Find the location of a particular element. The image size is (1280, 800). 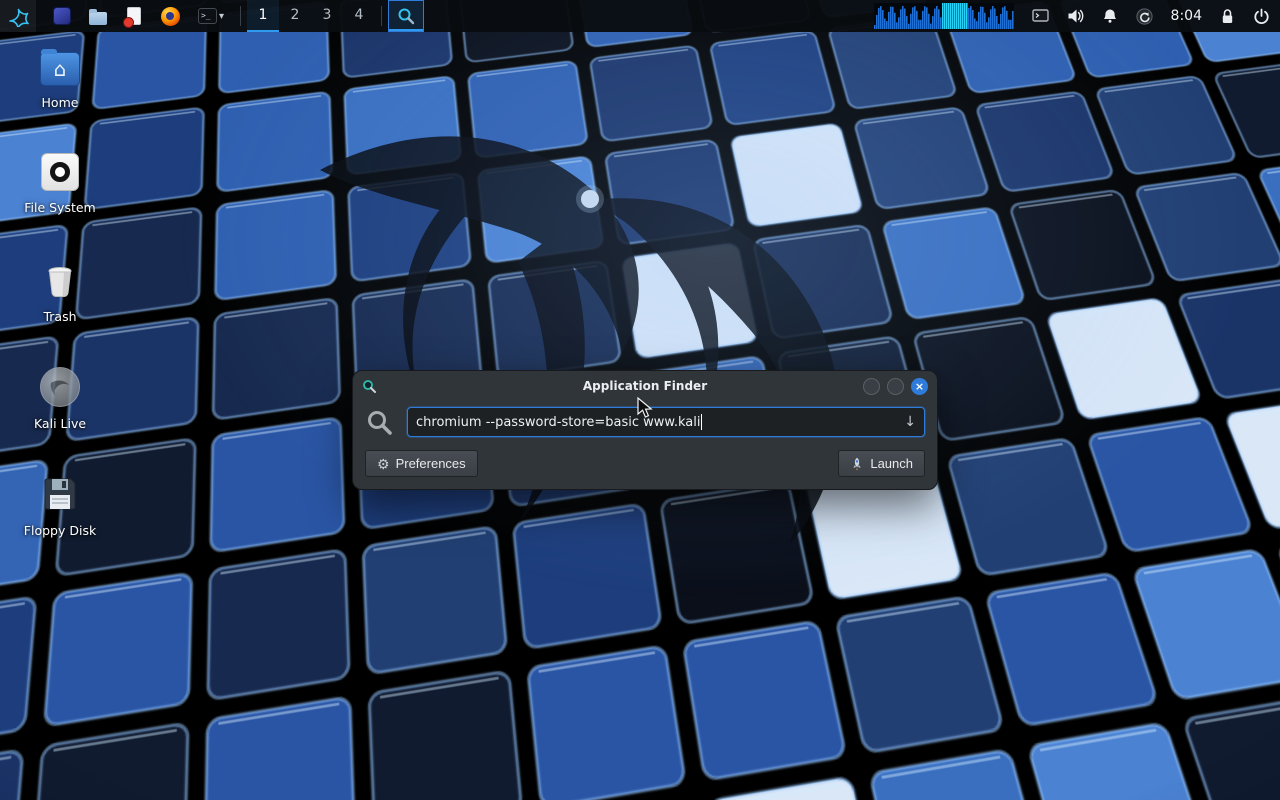

text-caret is located at coordinates (702, 422).